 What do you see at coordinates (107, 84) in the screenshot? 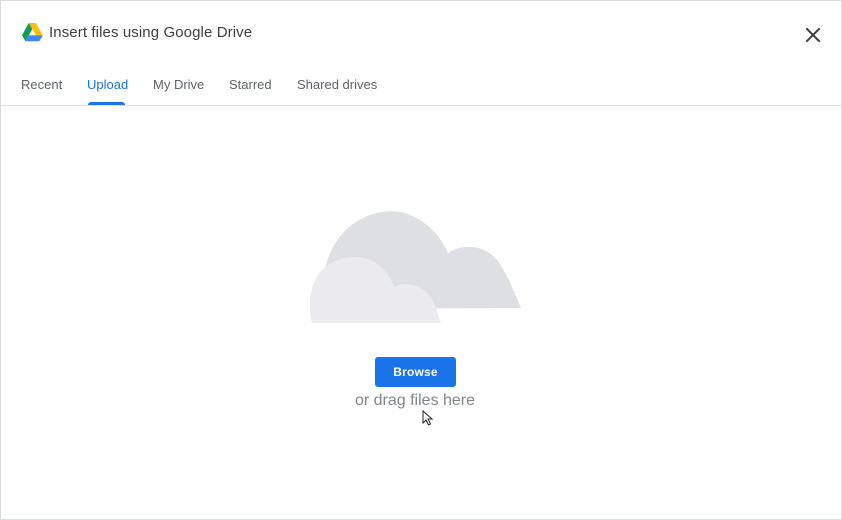
I see `tab-upload: Upload` at bounding box center [107, 84].